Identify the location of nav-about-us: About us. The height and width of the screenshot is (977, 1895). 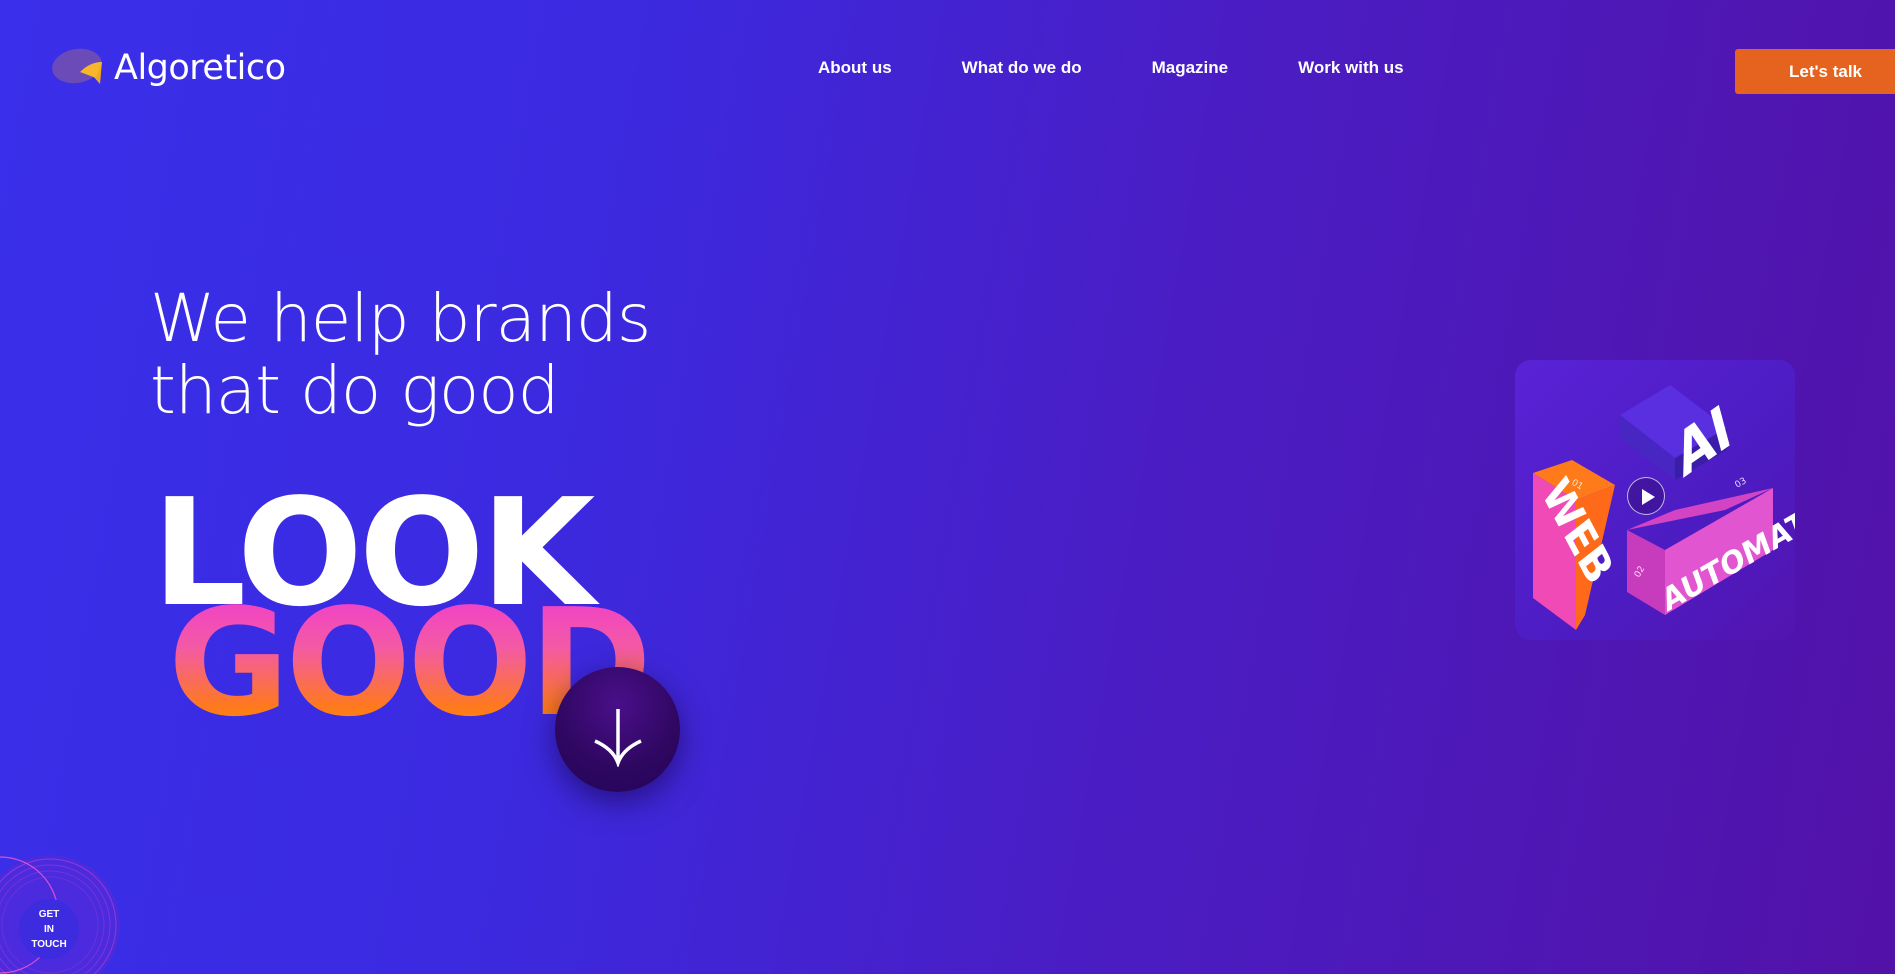
(855, 68).